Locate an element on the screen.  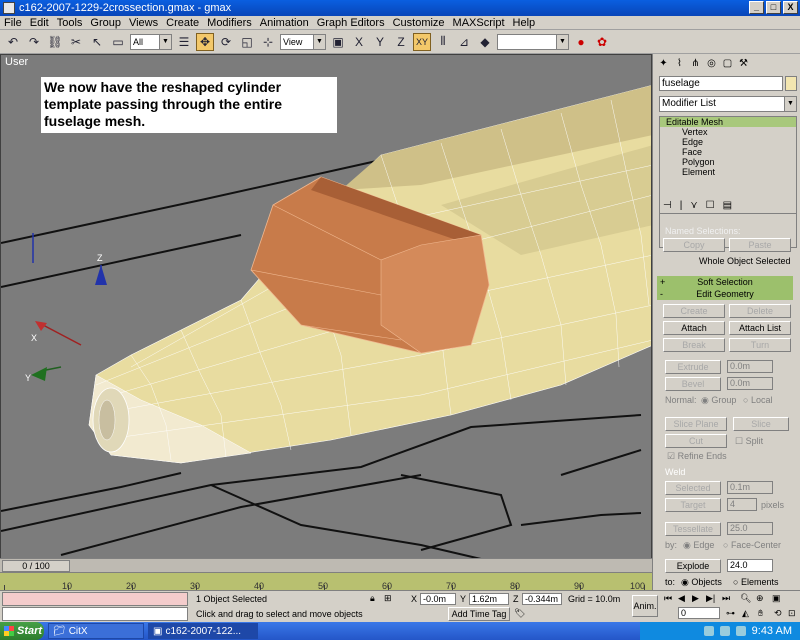
next-frame-icon: ▶| is located at coordinates (710, 598).